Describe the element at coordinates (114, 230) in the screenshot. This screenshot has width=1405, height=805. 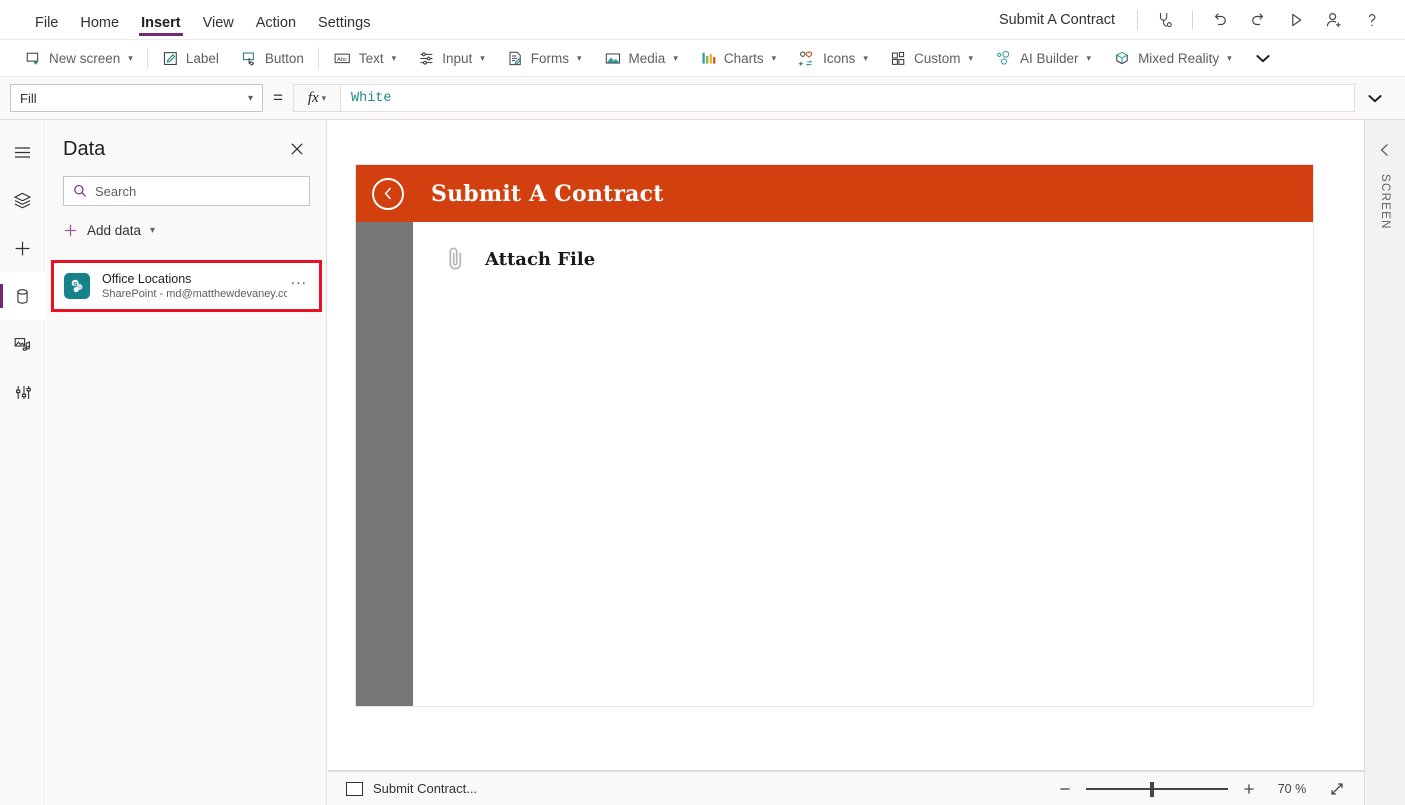
I see `add-data-label: Add data` at that location.